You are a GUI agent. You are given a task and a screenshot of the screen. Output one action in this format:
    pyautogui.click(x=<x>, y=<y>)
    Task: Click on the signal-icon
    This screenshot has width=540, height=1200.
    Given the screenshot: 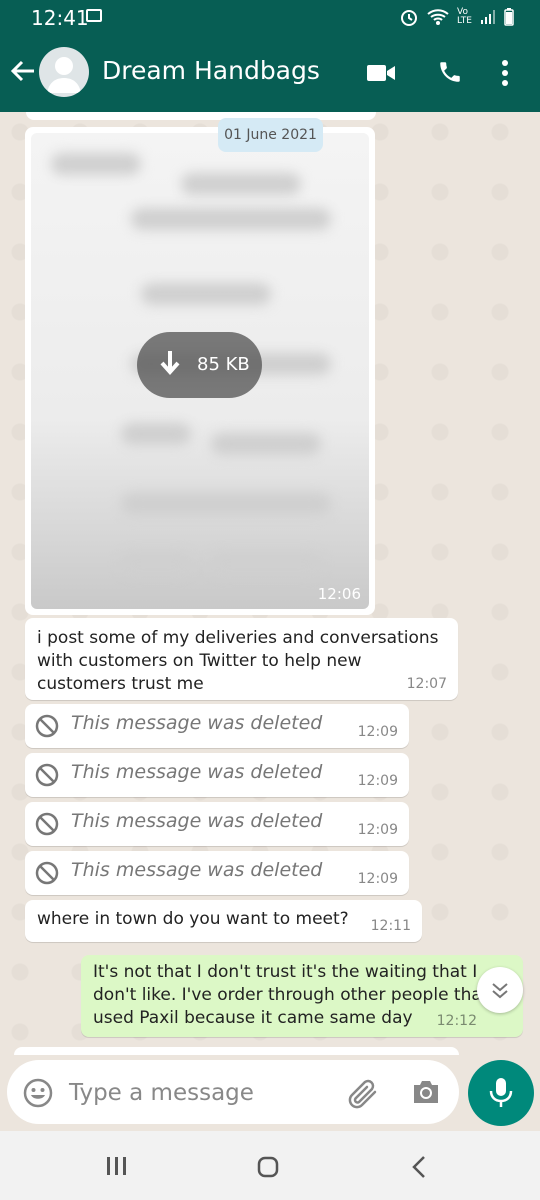 What is the action you would take?
    pyautogui.click(x=488, y=17)
    